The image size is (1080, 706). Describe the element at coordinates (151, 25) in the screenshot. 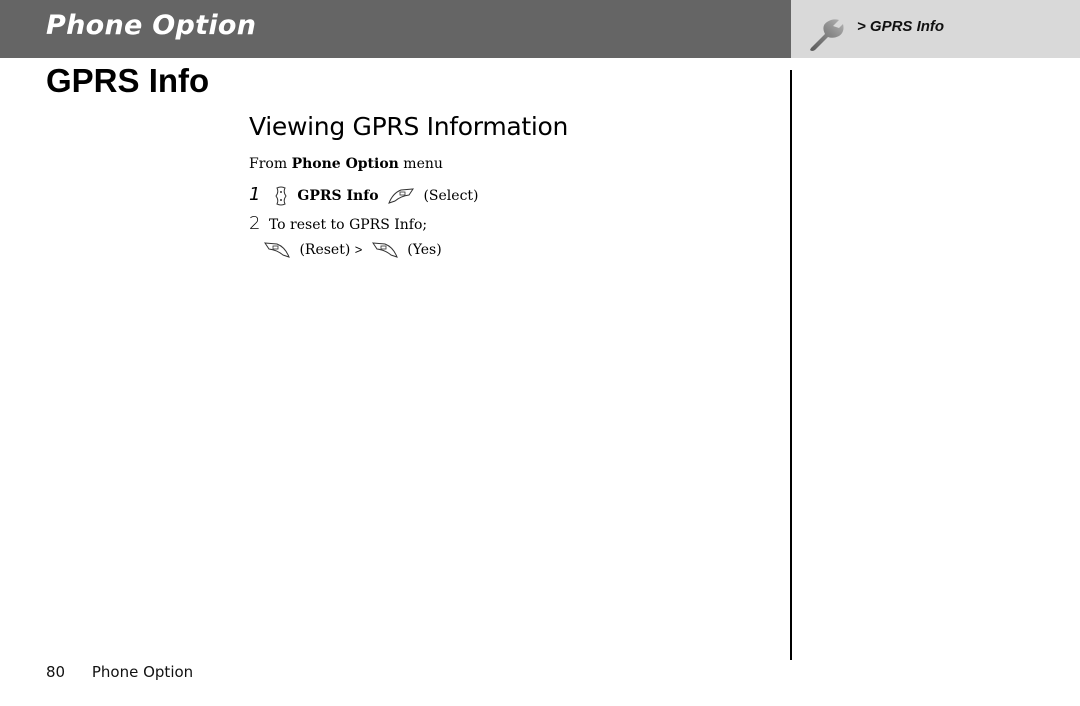

I see `section-title: Phone Option` at that location.